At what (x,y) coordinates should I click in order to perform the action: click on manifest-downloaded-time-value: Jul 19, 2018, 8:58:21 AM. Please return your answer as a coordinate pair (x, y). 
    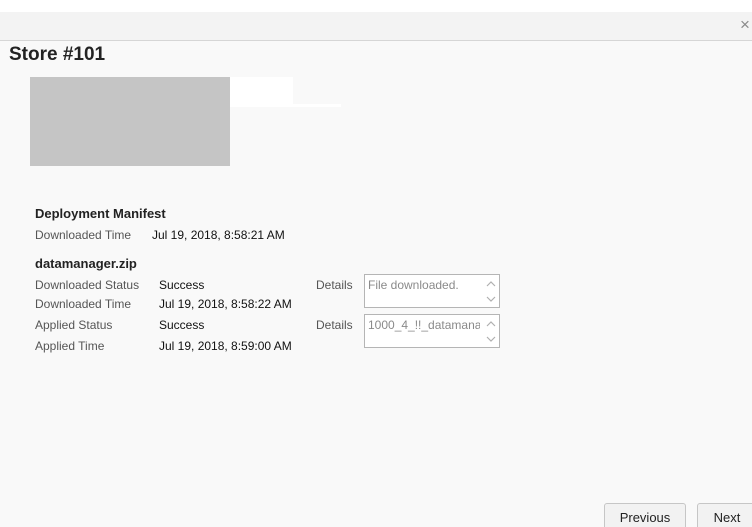
    Looking at the image, I should click on (218, 235).